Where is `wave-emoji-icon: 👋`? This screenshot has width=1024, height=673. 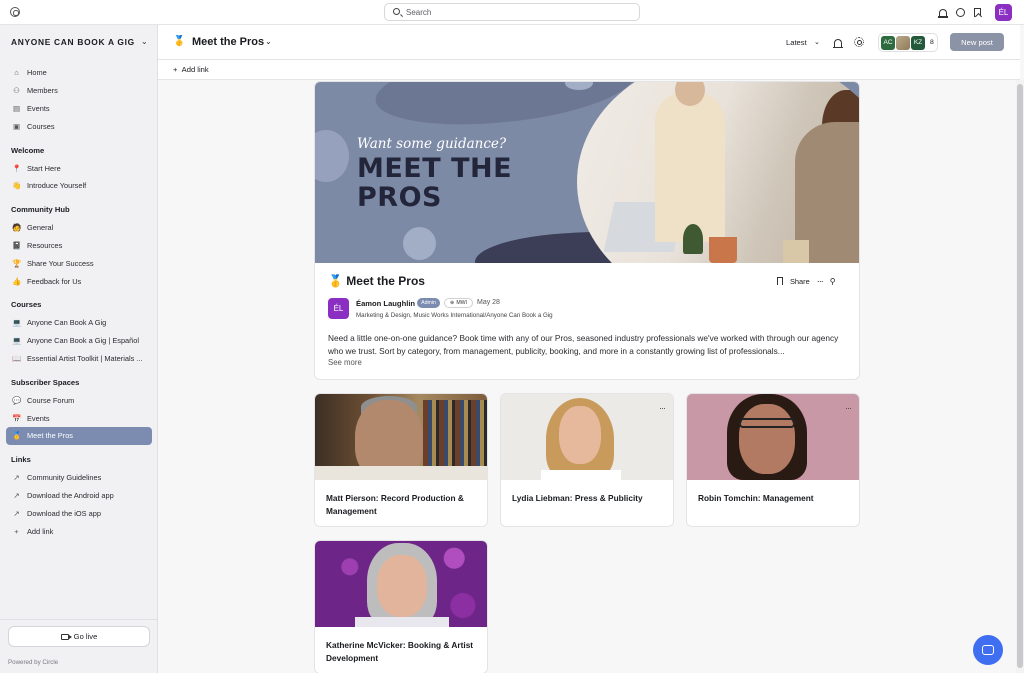
wave-emoji-icon: 👋 is located at coordinates (17, 186).